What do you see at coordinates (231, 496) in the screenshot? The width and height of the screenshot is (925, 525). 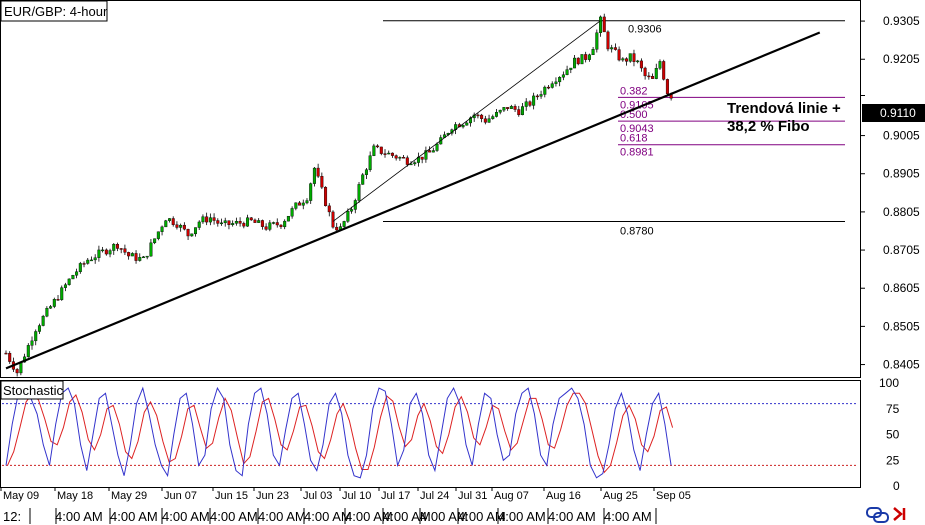 I see `date-label: Jun 15` at bounding box center [231, 496].